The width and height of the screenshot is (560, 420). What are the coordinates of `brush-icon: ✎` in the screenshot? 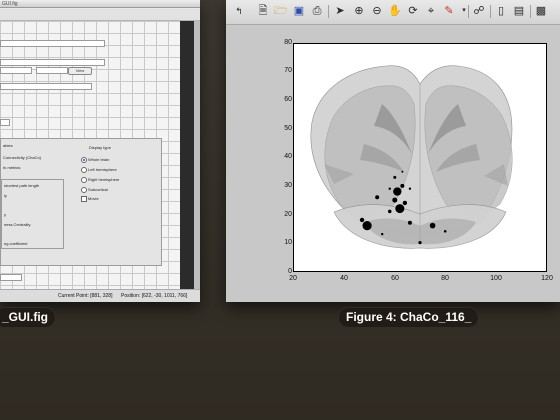 It's located at (449, 11).